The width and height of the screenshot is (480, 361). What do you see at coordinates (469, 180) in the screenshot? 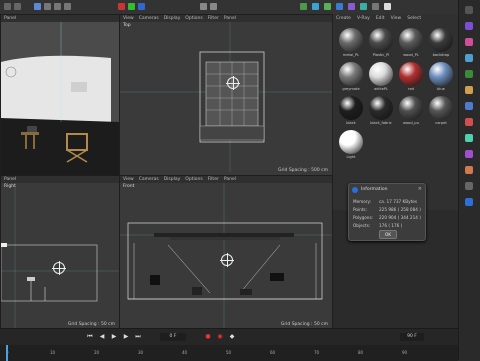
I see `right-tool-strip` at bounding box center [469, 180].